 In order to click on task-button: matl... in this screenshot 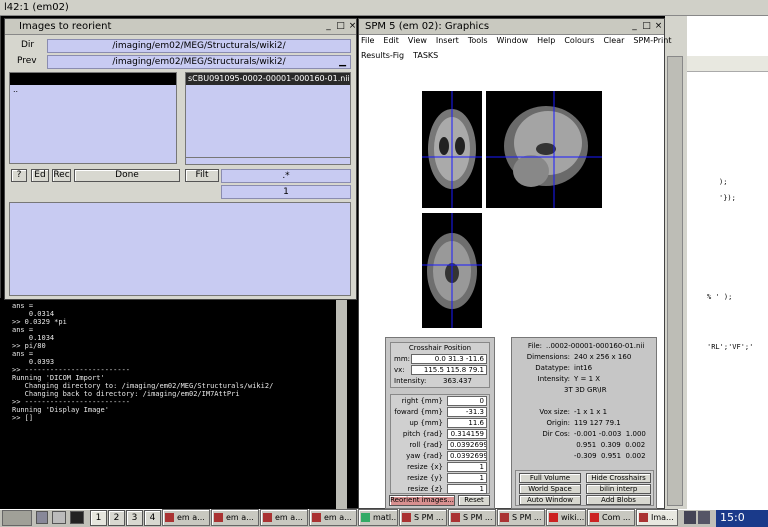, I will do `click(378, 517)`.